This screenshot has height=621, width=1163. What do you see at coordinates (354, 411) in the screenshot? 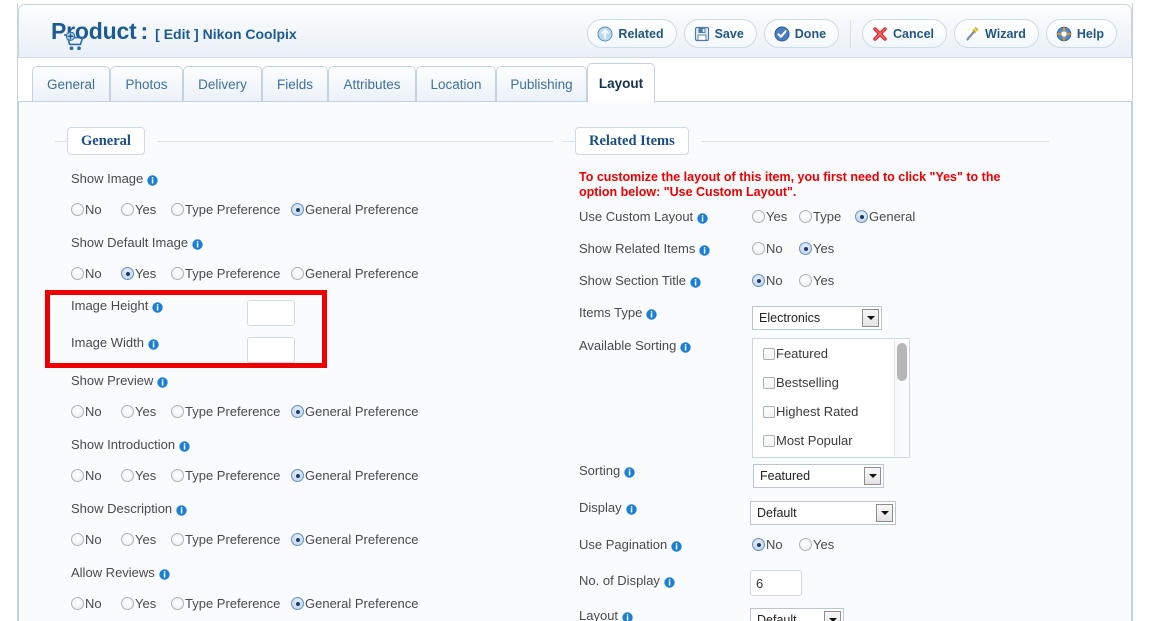
I see `show-preview-option-general-preference: General Preference` at bounding box center [354, 411].